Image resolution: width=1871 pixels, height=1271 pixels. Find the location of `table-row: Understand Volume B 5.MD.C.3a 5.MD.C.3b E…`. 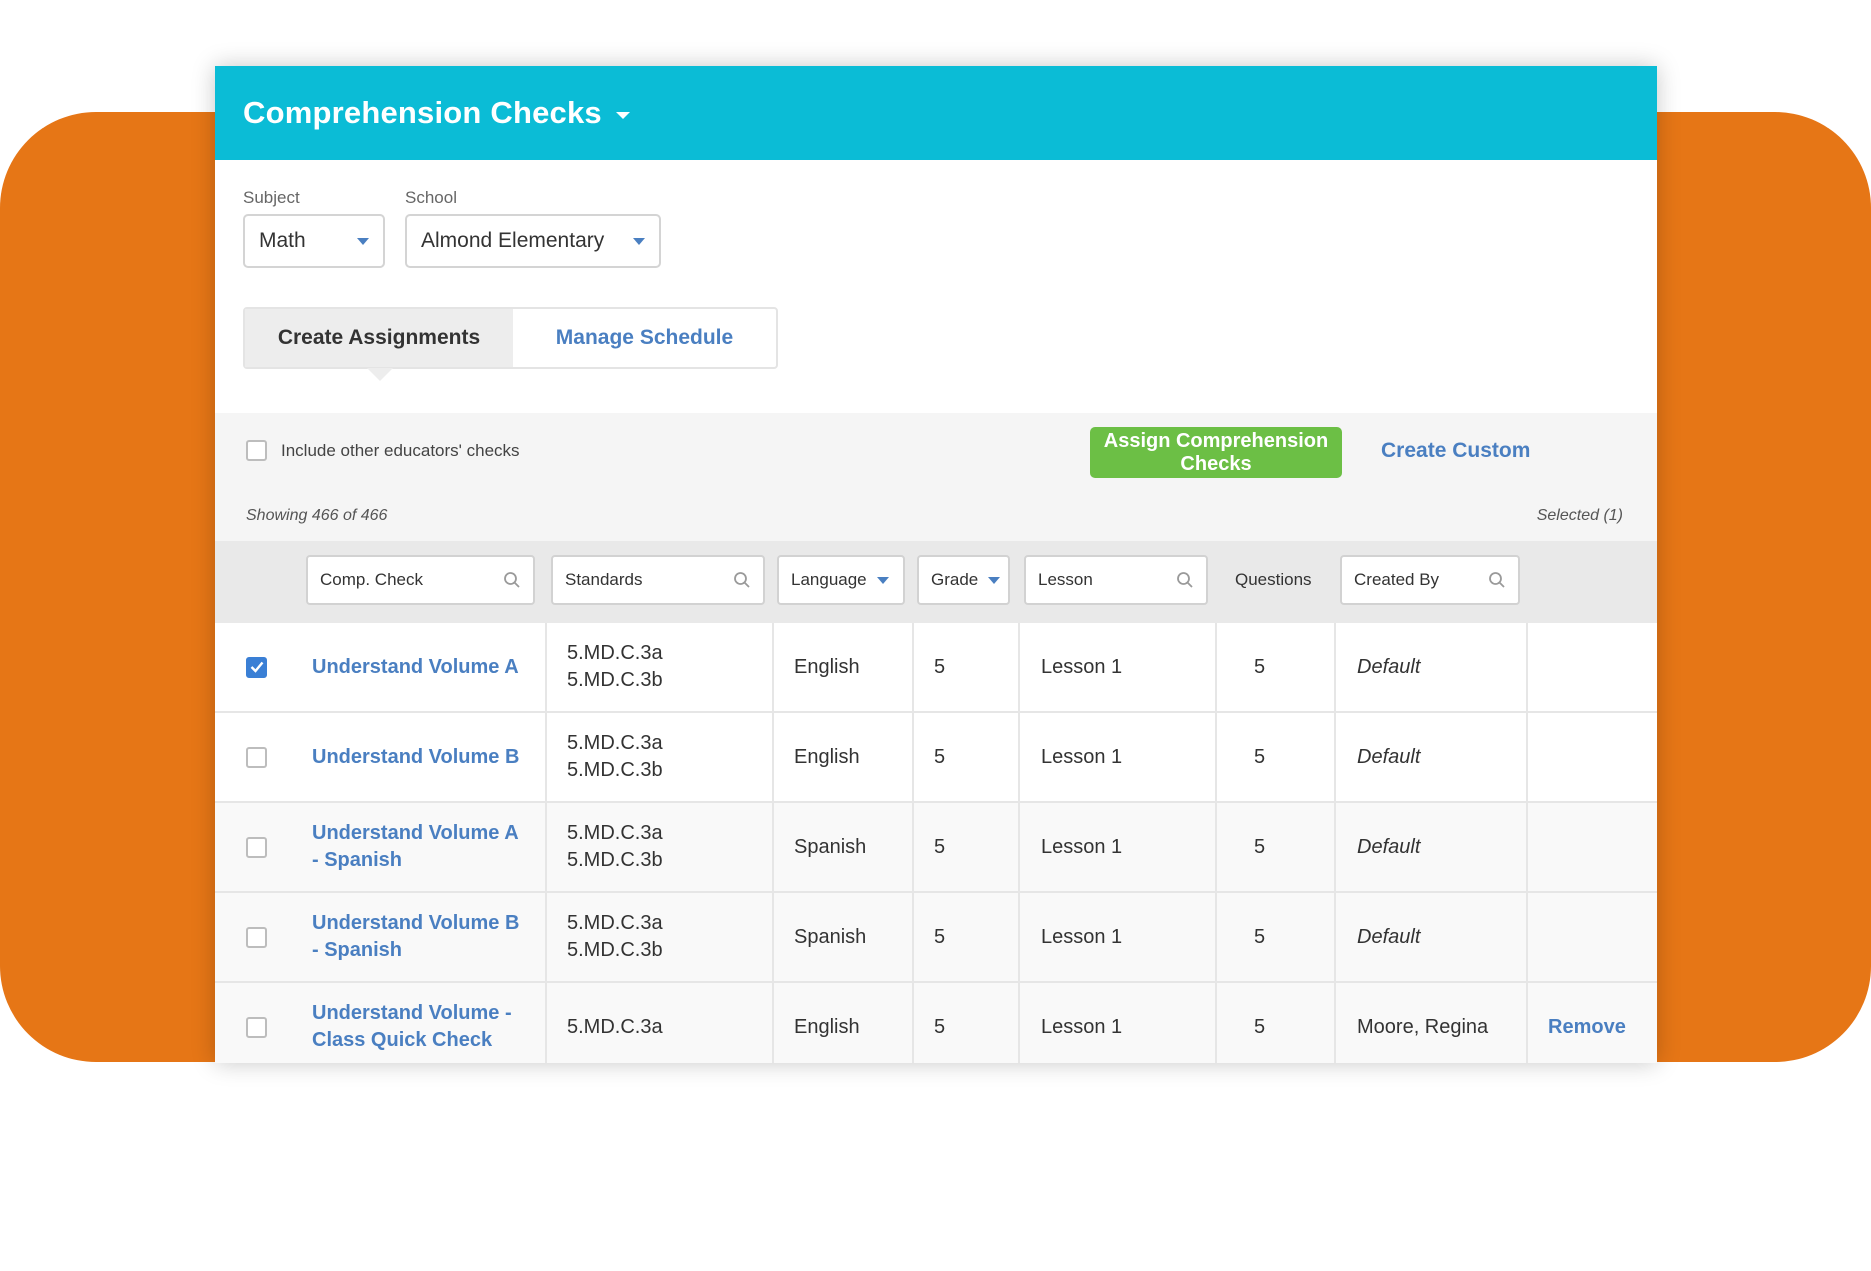

table-row: Understand Volume B 5.MD.C.3a 5.MD.C.3b E… is located at coordinates (936, 758).